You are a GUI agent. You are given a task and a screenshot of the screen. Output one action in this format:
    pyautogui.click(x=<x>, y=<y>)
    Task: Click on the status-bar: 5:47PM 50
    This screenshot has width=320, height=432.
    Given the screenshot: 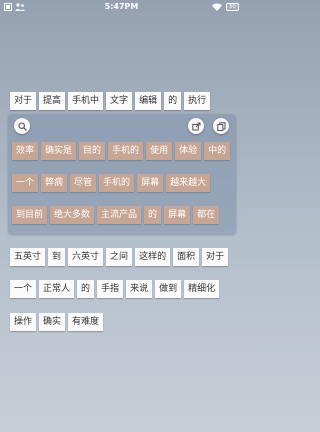 What is the action you would take?
    pyautogui.click(x=121, y=7)
    